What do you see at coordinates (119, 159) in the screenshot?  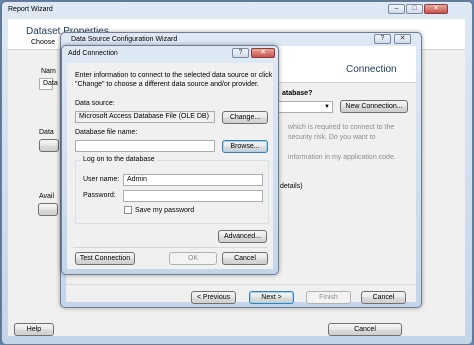 I see `logon-heading: Log on to the database` at bounding box center [119, 159].